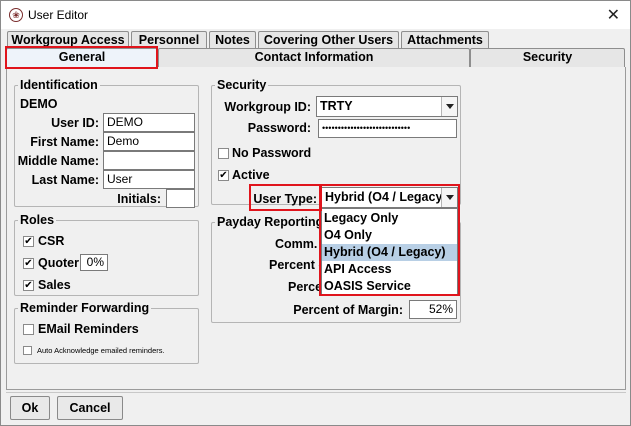 The height and width of the screenshot is (426, 631). What do you see at coordinates (149, 141) in the screenshot?
I see `first-name-field: Demo` at bounding box center [149, 141].